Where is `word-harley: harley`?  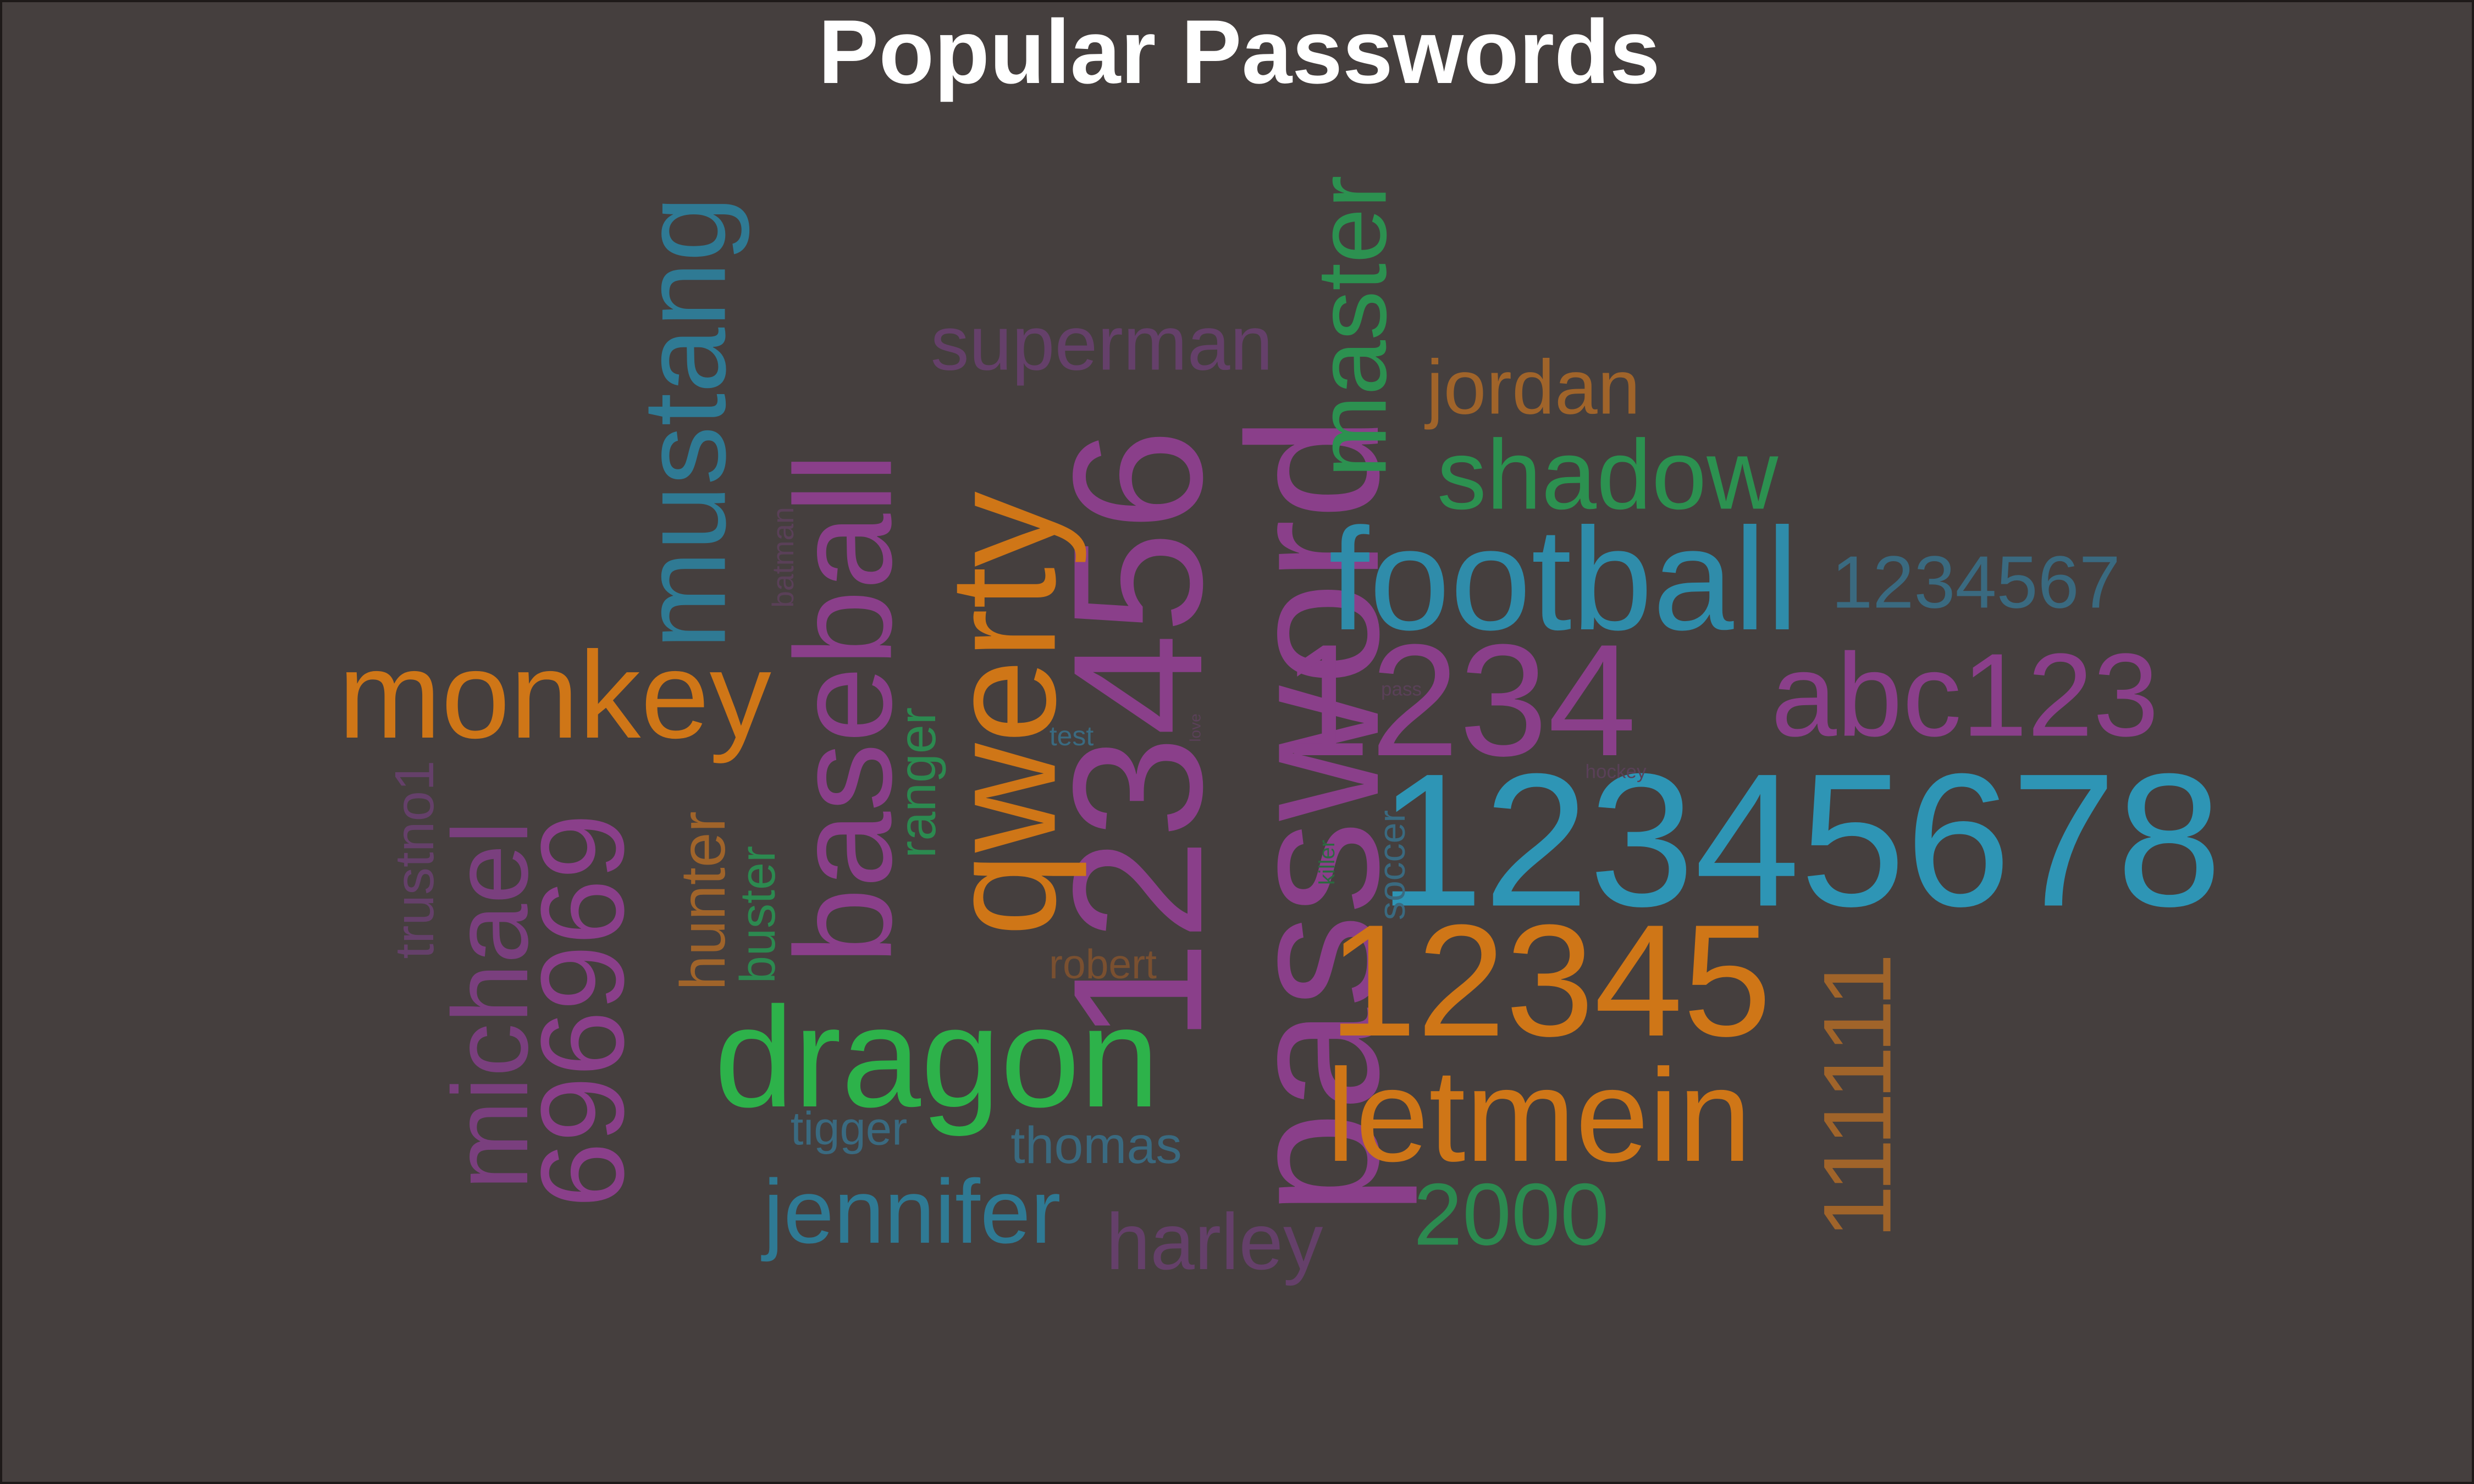 word-harley: harley is located at coordinates (1215, 1241).